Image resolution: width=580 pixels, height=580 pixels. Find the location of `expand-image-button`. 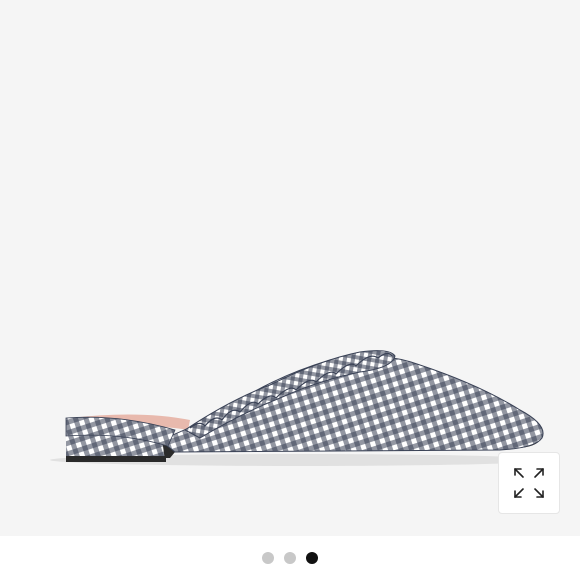

expand-image-button is located at coordinates (529, 483).